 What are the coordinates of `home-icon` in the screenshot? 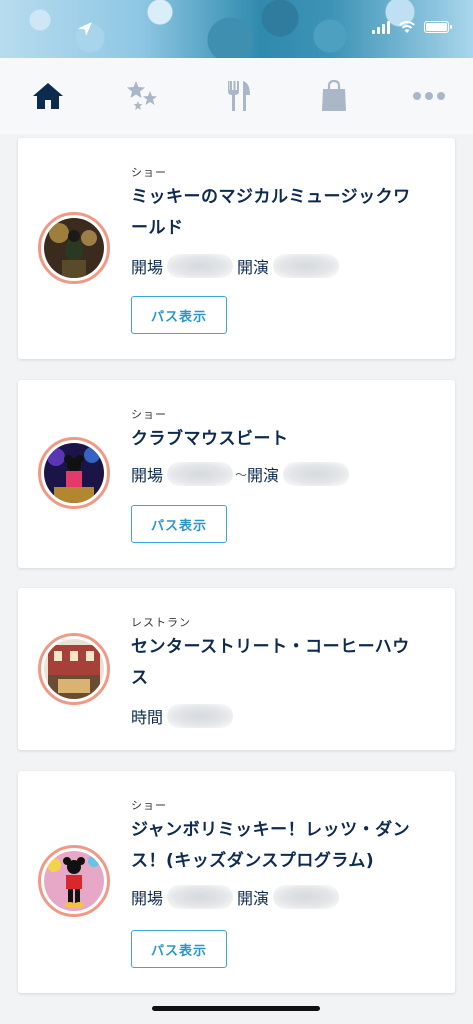 It's located at (48, 96).